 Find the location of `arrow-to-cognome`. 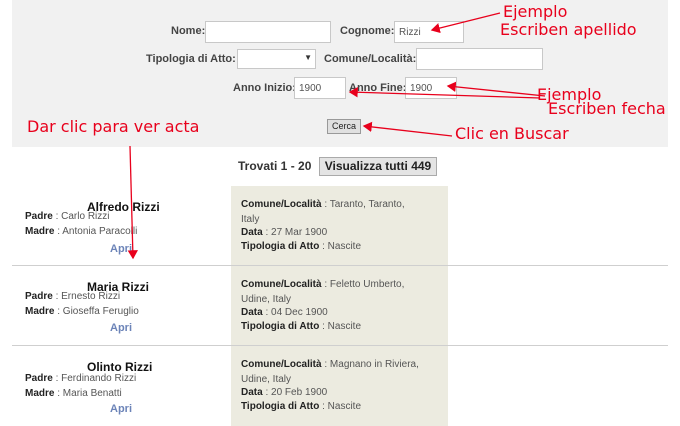

arrow-to-cognome is located at coordinates (465, 23).